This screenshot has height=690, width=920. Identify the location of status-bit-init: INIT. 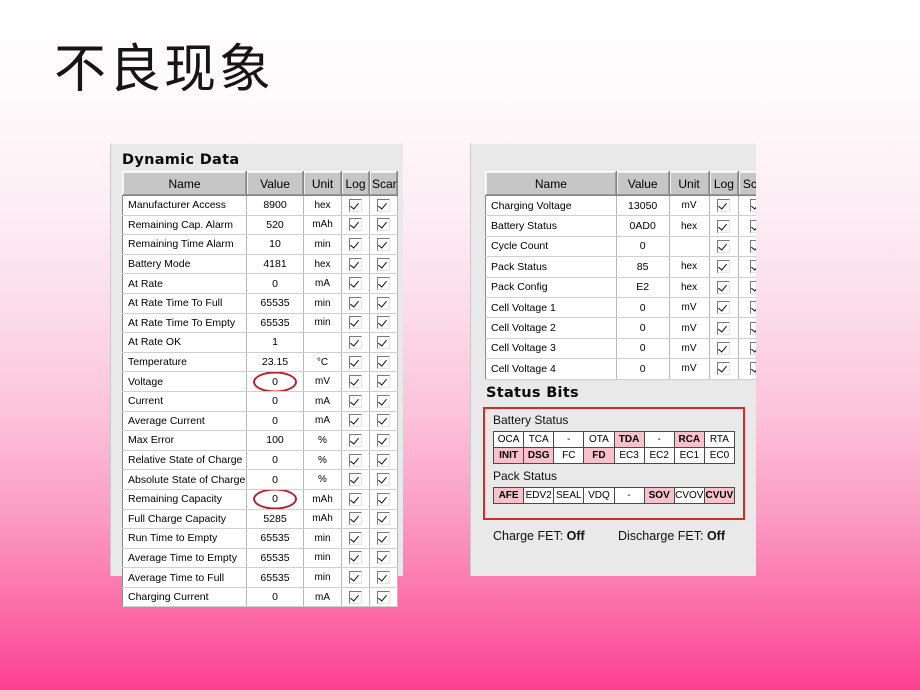
(508, 455).